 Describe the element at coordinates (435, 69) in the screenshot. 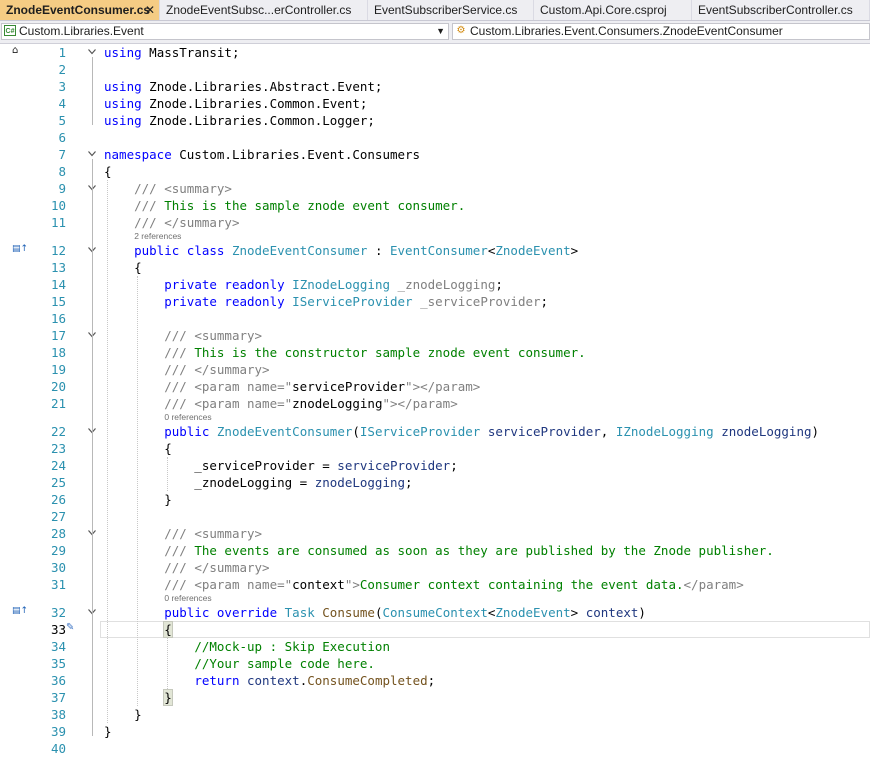

I see `code-line: 2` at that location.